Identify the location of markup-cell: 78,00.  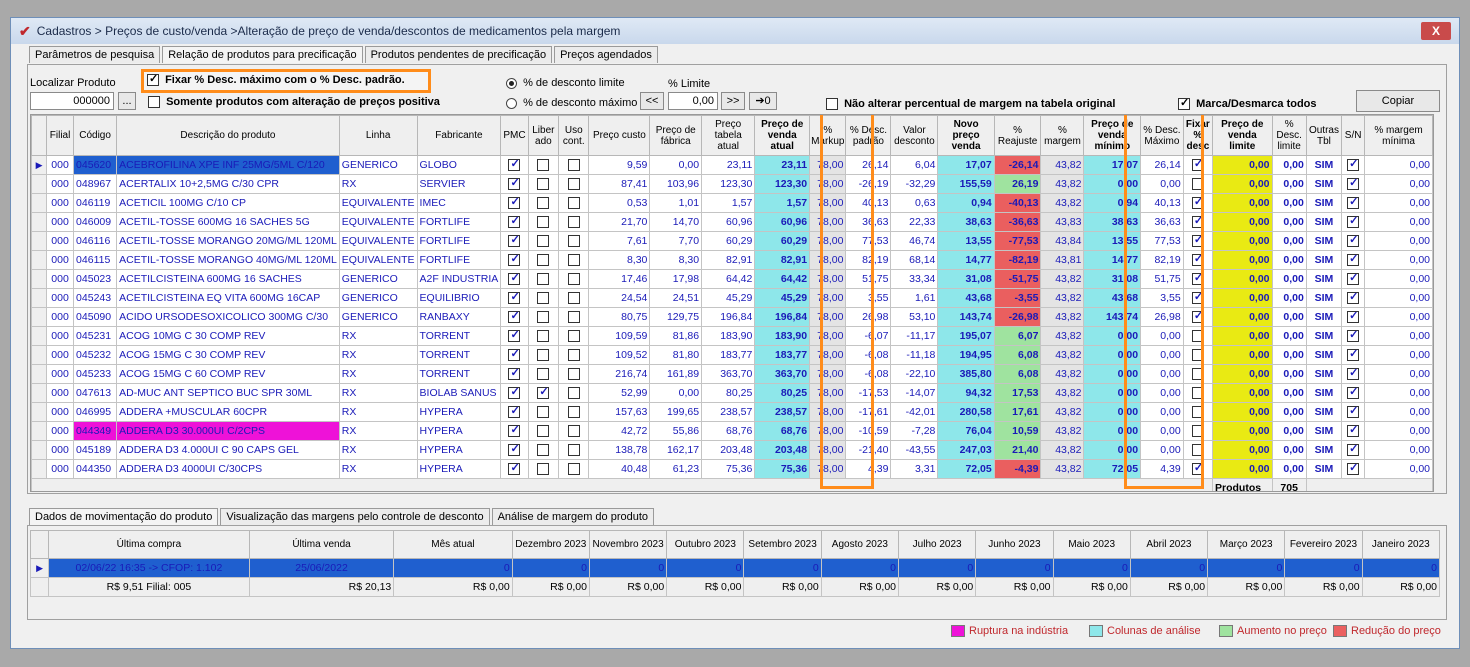
(828, 469).